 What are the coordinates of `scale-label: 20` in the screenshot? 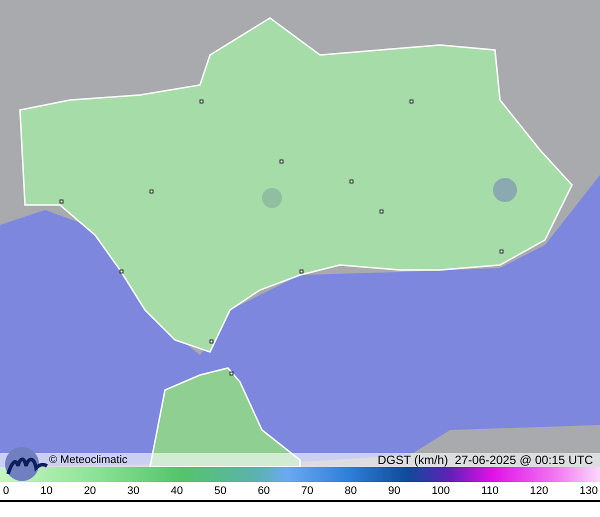 It's located at (90, 491).